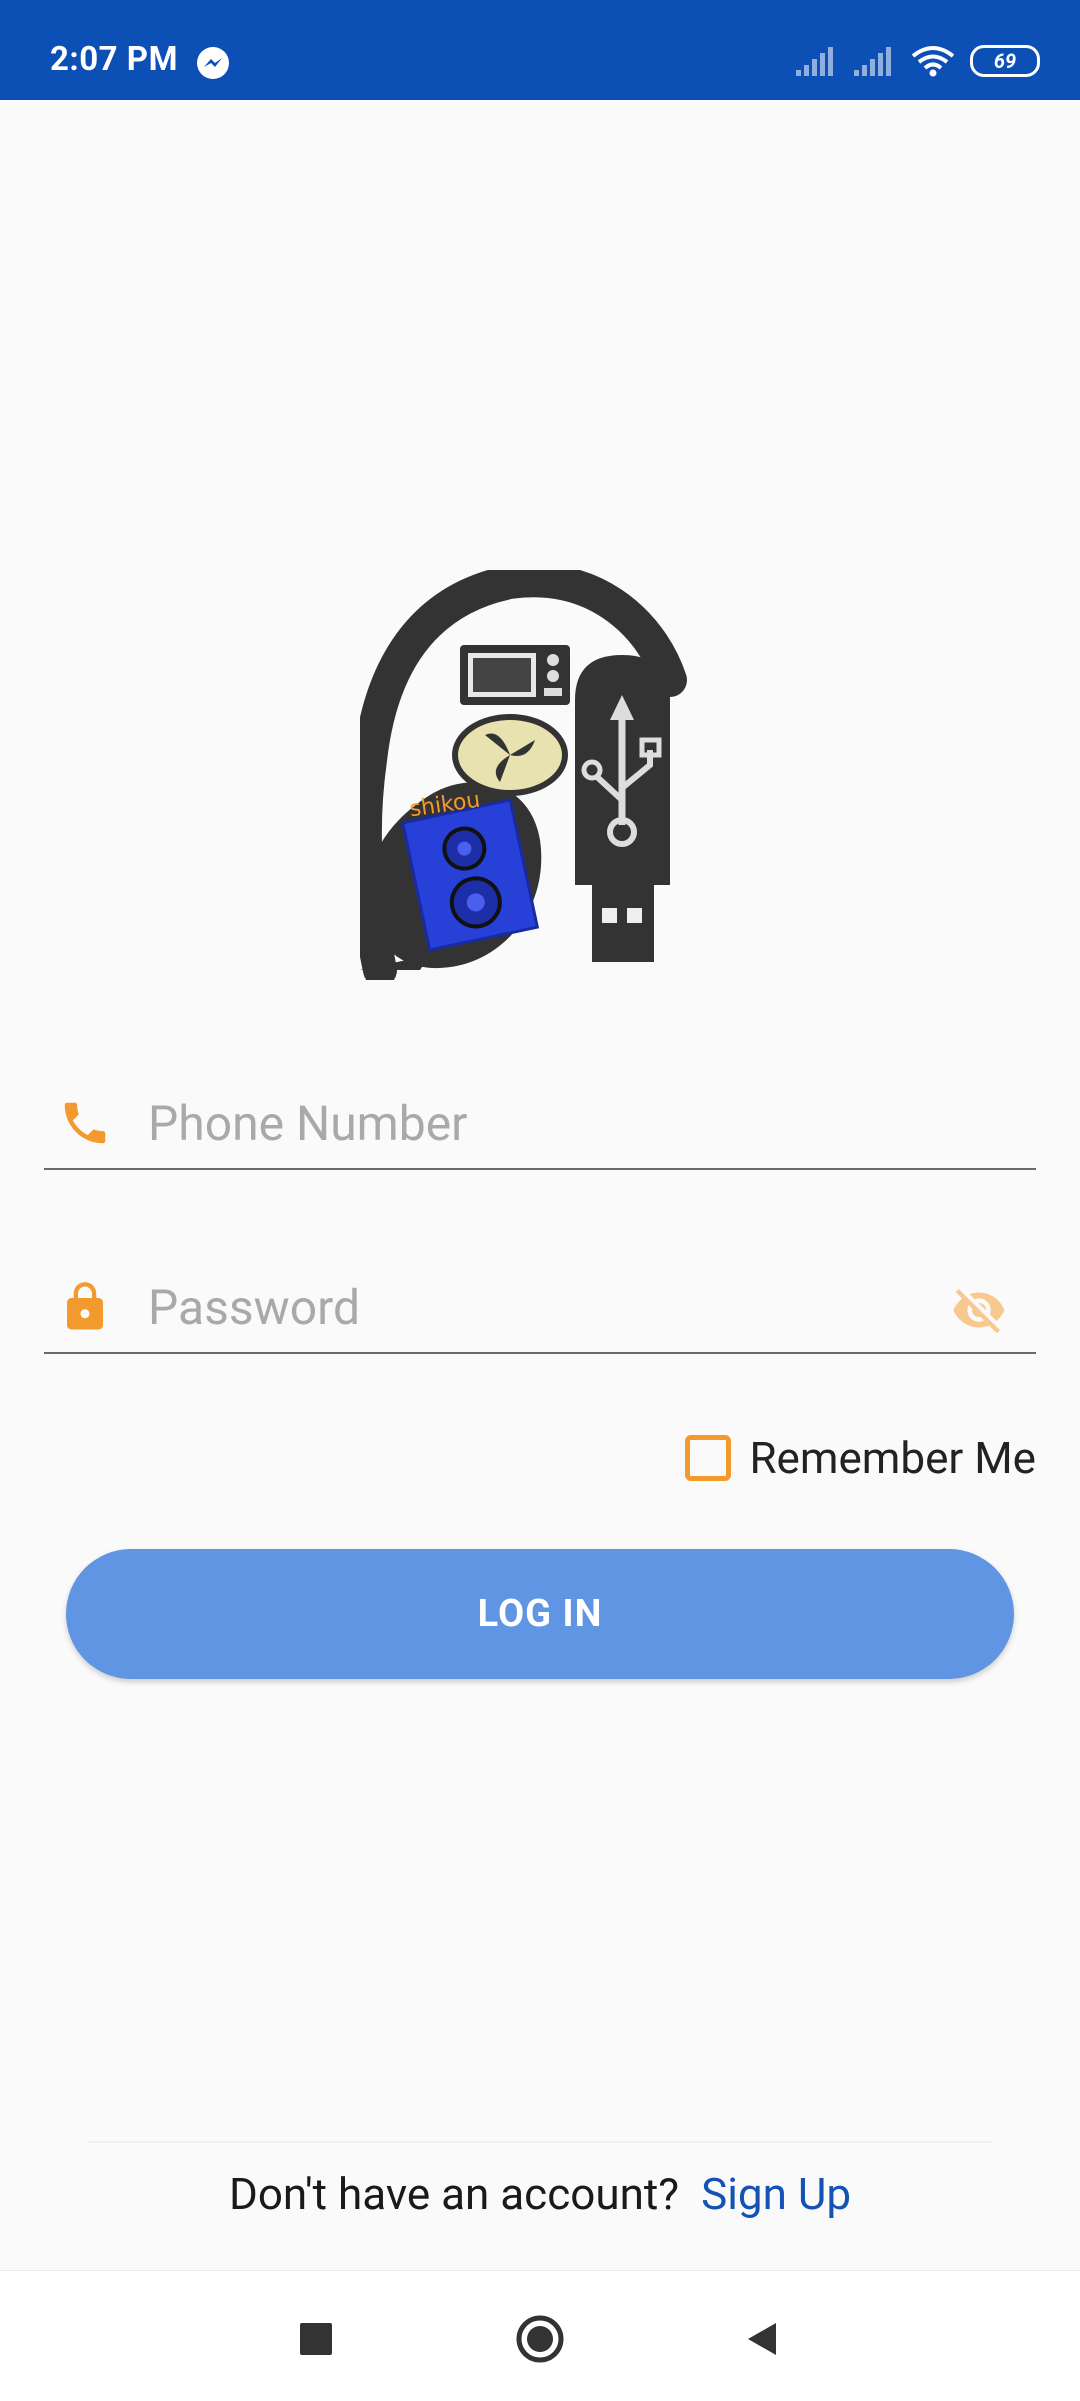  Describe the element at coordinates (933, 61) in the screenshot. I see `wifi-icon` at that location.